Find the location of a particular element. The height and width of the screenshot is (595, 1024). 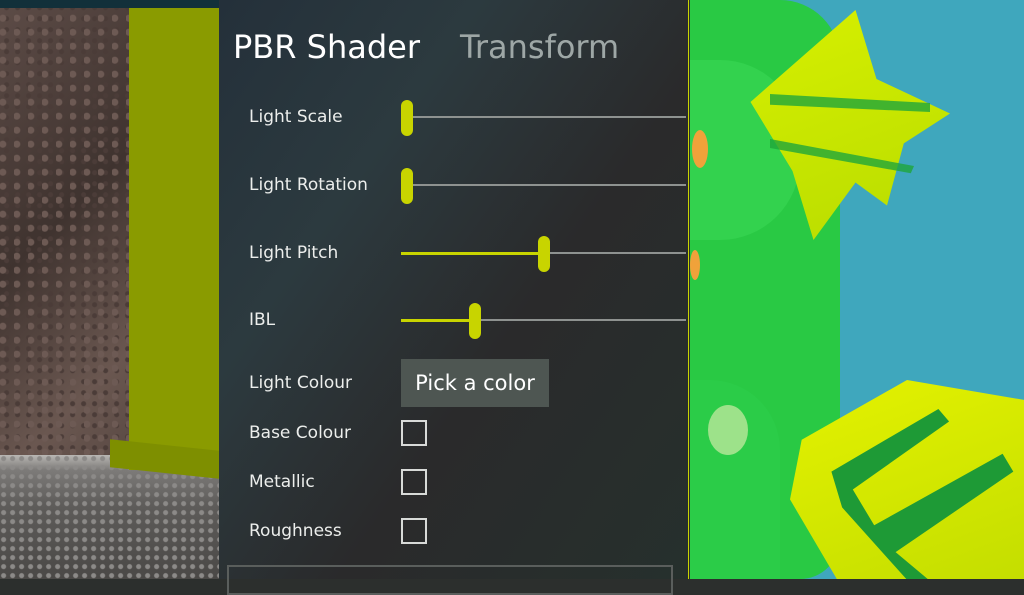

light-rotation-row: Light Rotation is located at coordinates (467, 185).